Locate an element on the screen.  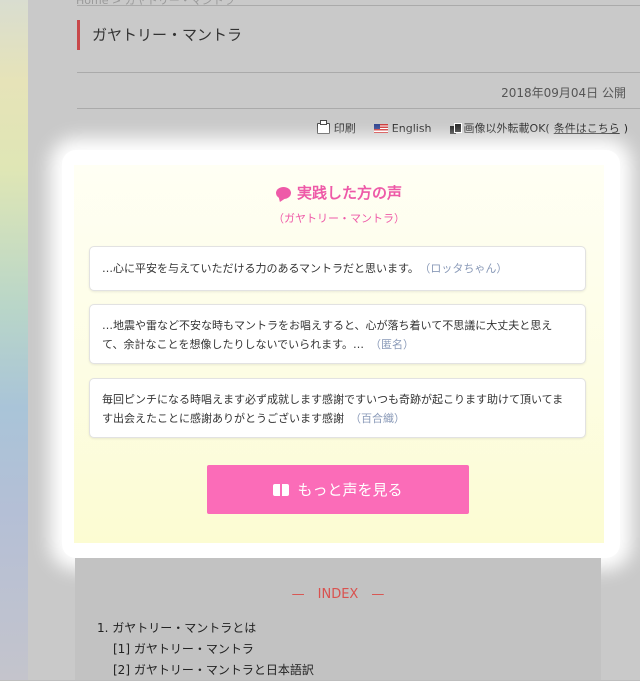
more-voices-button: もっと声を見る is located at coordinates (338, 489).